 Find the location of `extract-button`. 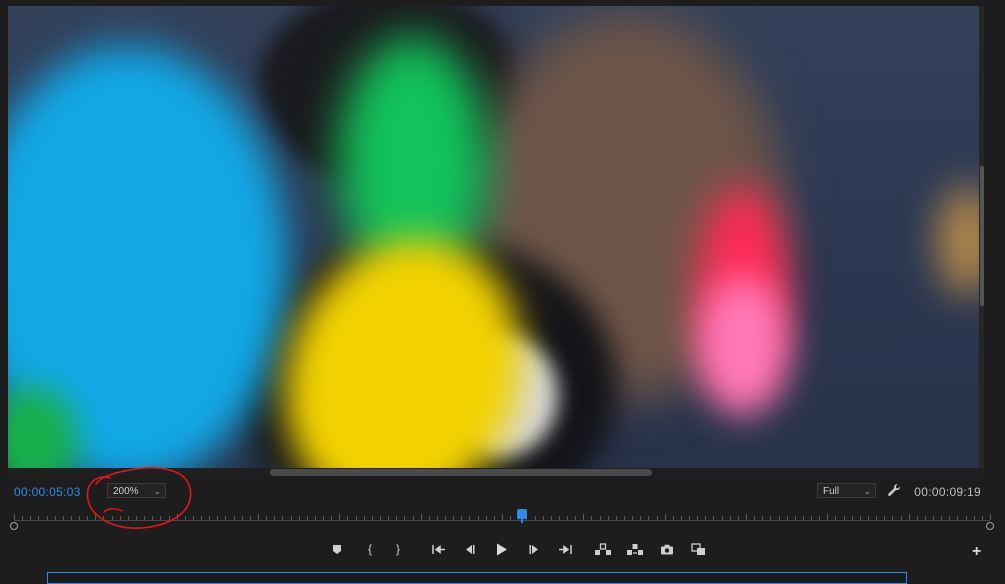

extract-button is located at coordinates (635, 549).